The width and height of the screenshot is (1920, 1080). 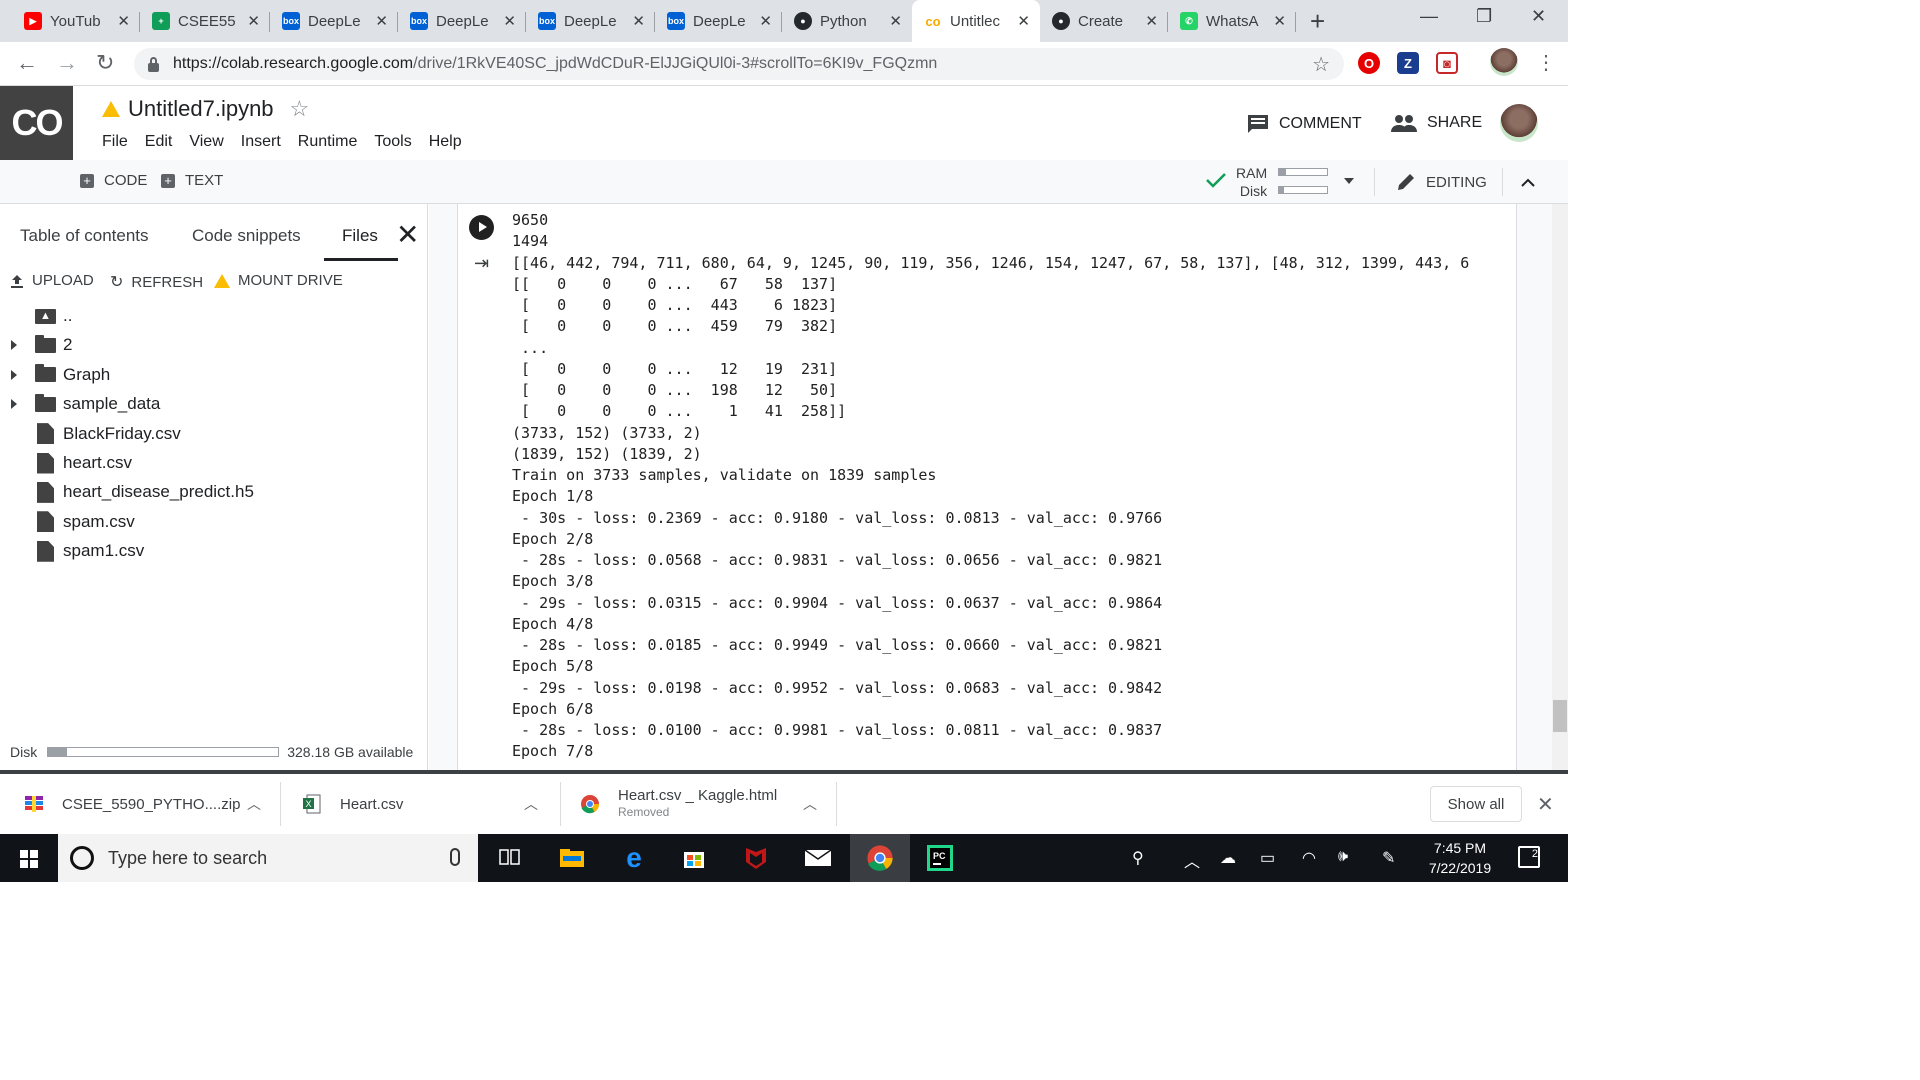 I want to click on back-arrow-icon: ←, so click(x=27, y=63).